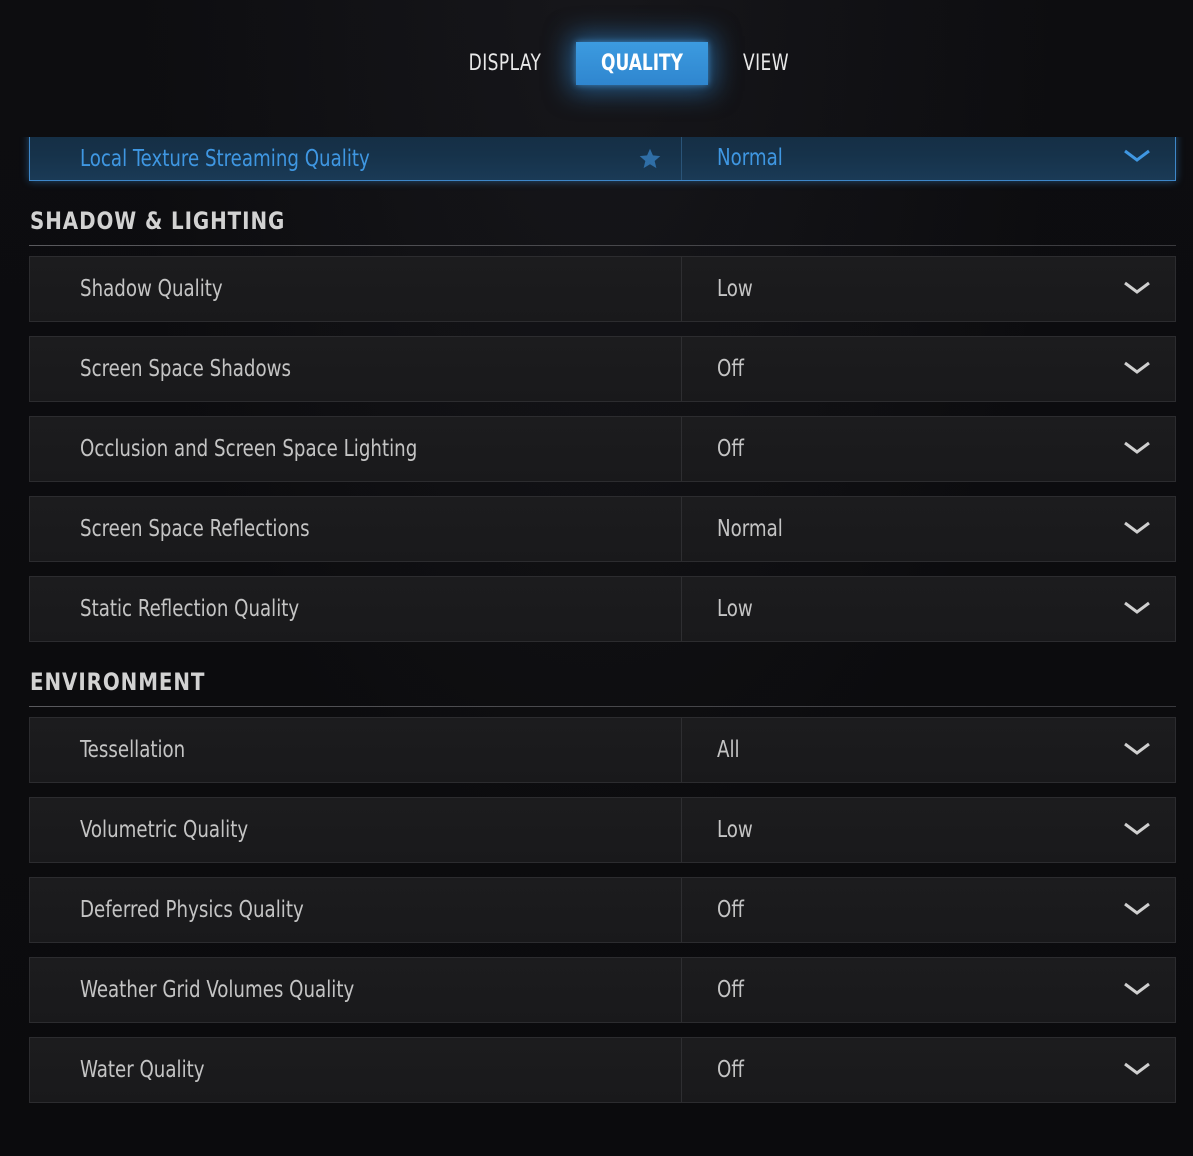 The width and height of the screenshot is (1193, 1156). What do you see at coordinates (602, 159) in the screenshot?
I see `setting-row-local-texture-streaming-quality: Local Texture Streaming Quality Normal` at bounding box center [602, 159].